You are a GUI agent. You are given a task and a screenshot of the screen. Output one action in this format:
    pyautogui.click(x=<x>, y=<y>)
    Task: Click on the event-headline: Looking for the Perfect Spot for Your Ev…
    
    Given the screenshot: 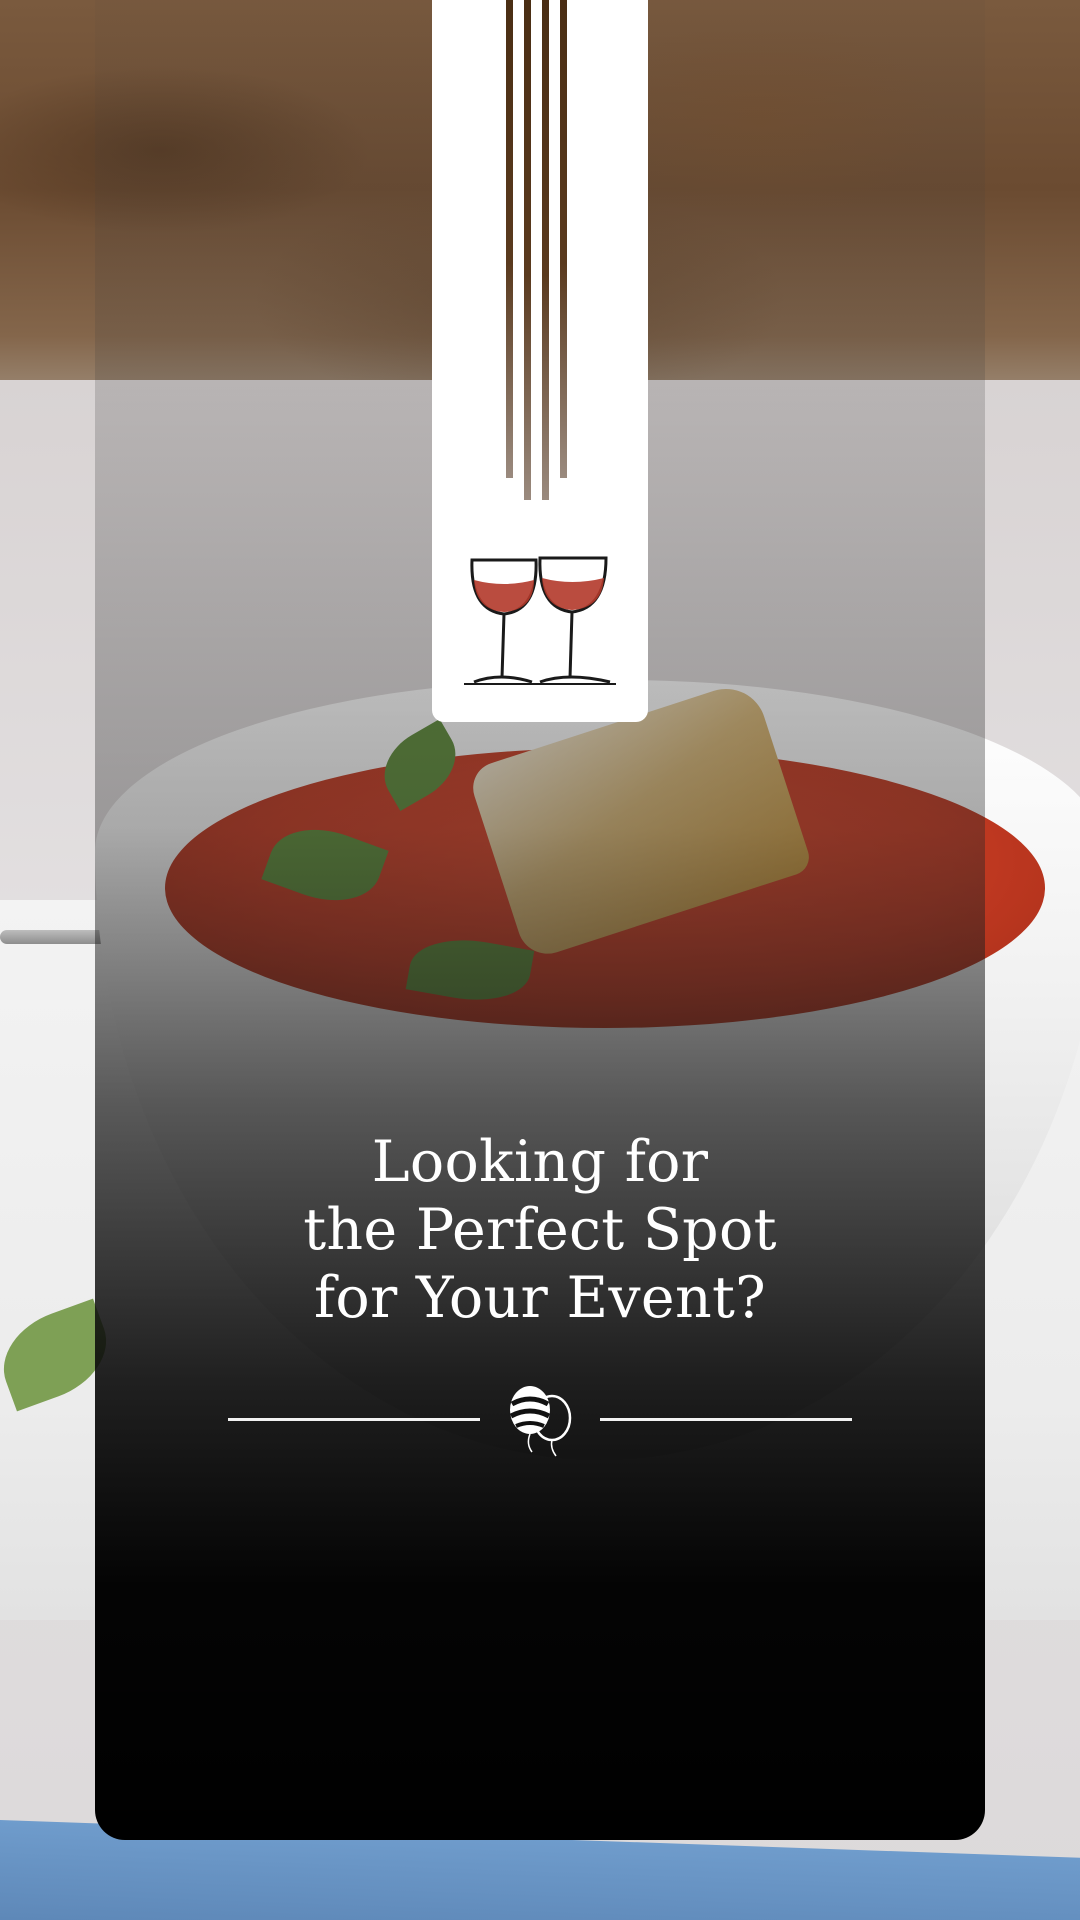 What is the action you would take?
    pyautogui.click(x=540, y=1230)
    